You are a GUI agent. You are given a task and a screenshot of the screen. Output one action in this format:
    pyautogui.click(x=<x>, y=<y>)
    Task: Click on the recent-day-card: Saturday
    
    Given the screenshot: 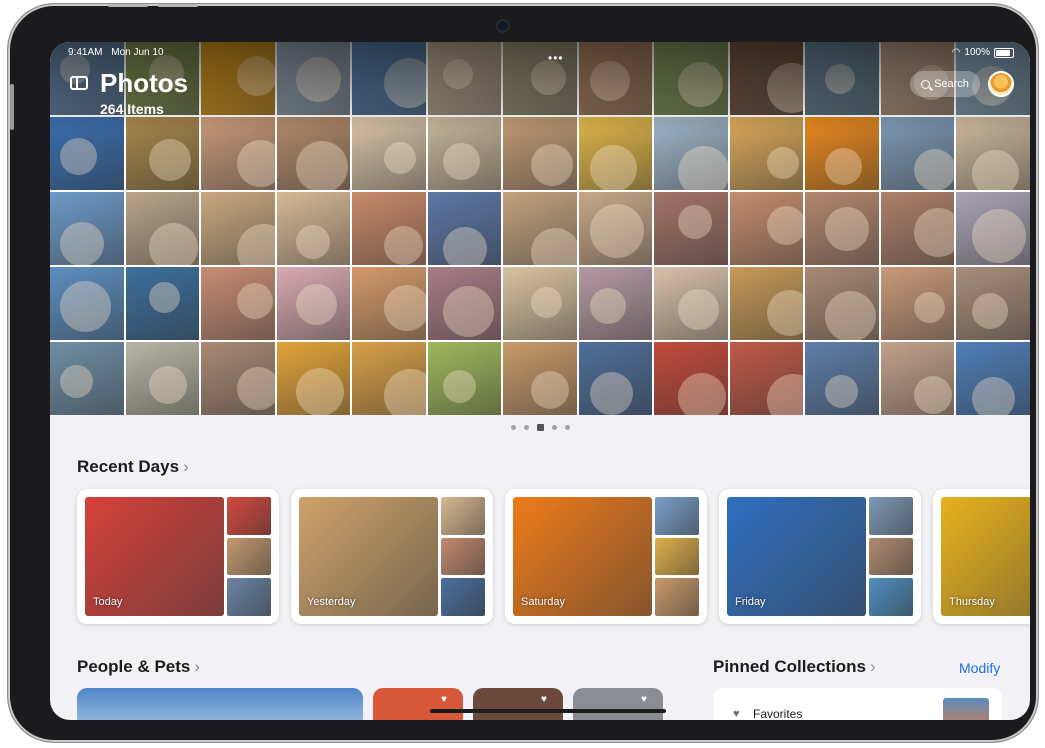 What is the action you would take?
    pyautogui.click(x=606, y=556)
    